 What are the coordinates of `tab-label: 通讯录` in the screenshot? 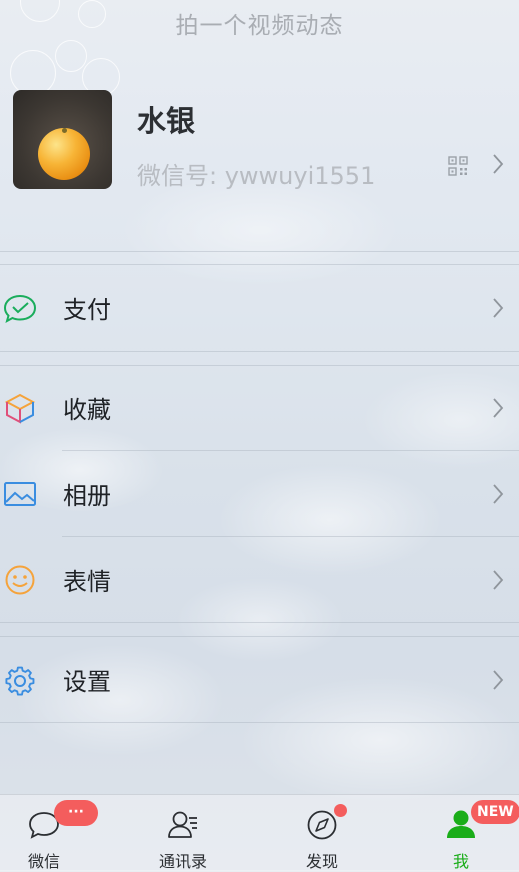 It's located at (182, 861).